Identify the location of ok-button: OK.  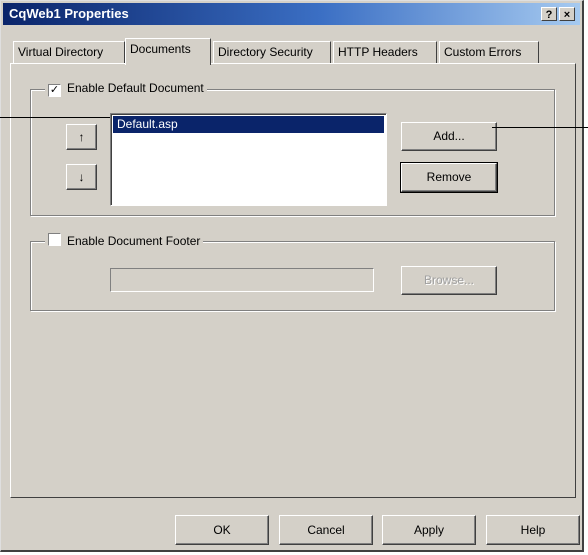
(222, 530).